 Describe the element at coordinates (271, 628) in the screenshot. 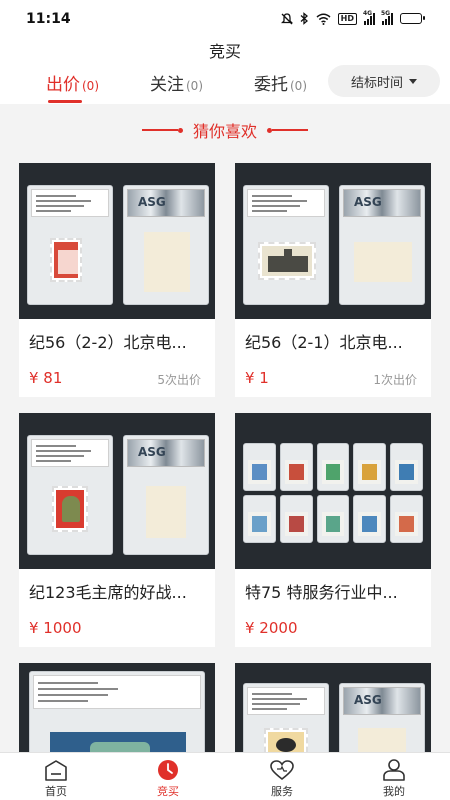

I see `product-price: ¥ 2000` at that location.